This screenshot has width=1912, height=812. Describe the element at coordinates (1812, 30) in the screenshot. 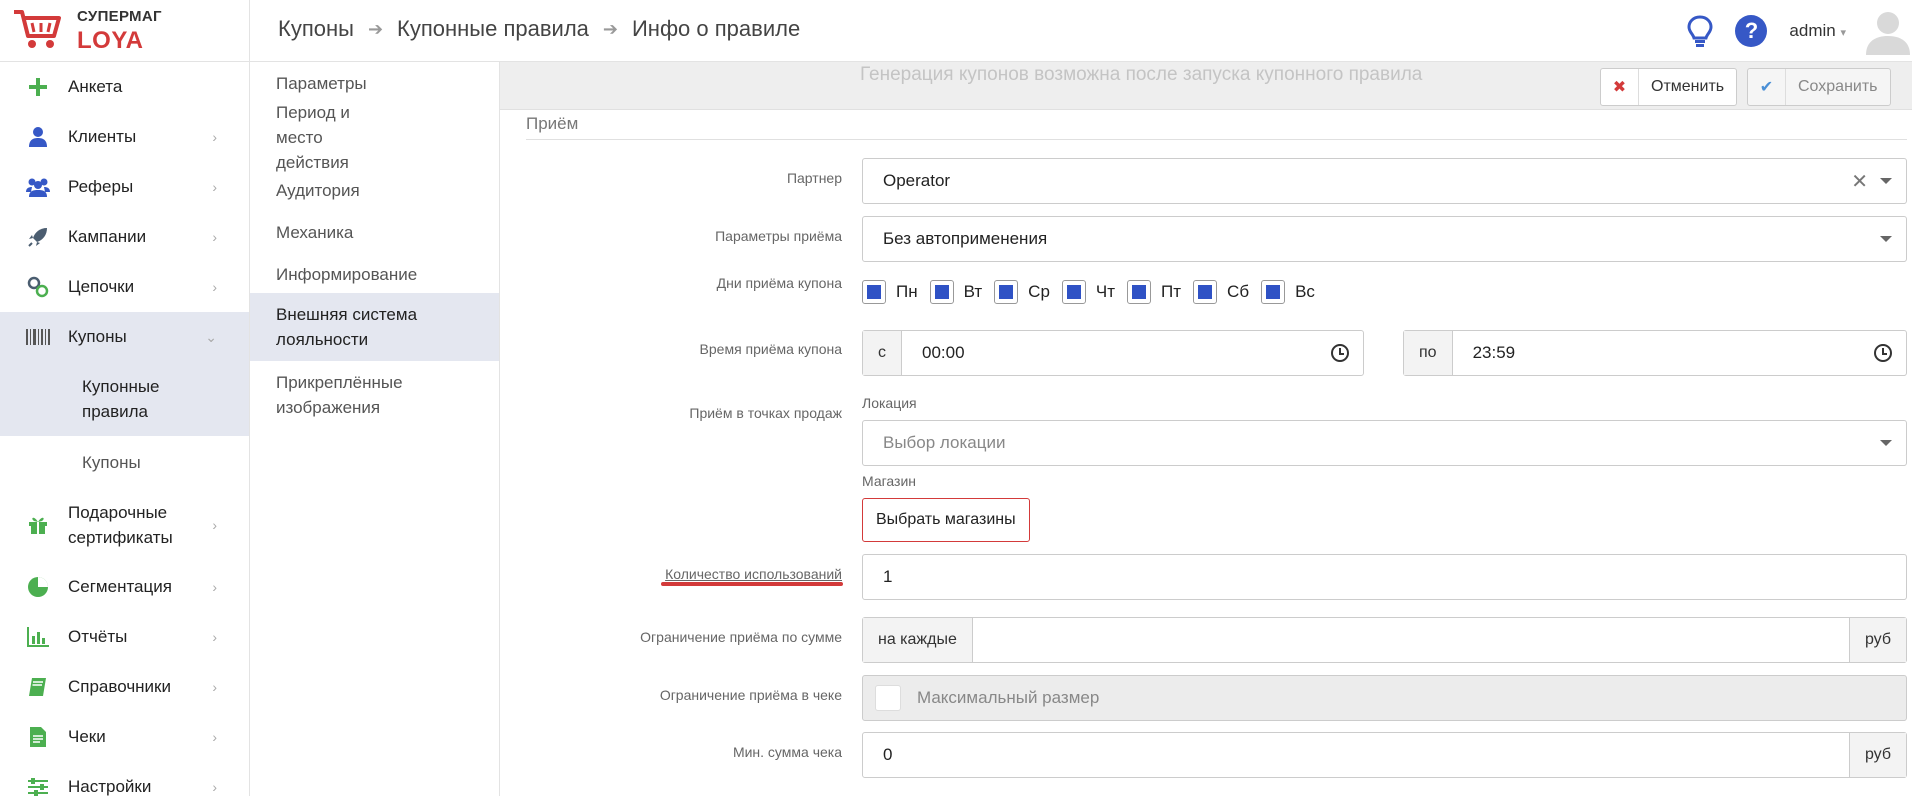

I see `user-name: admin` at that location.